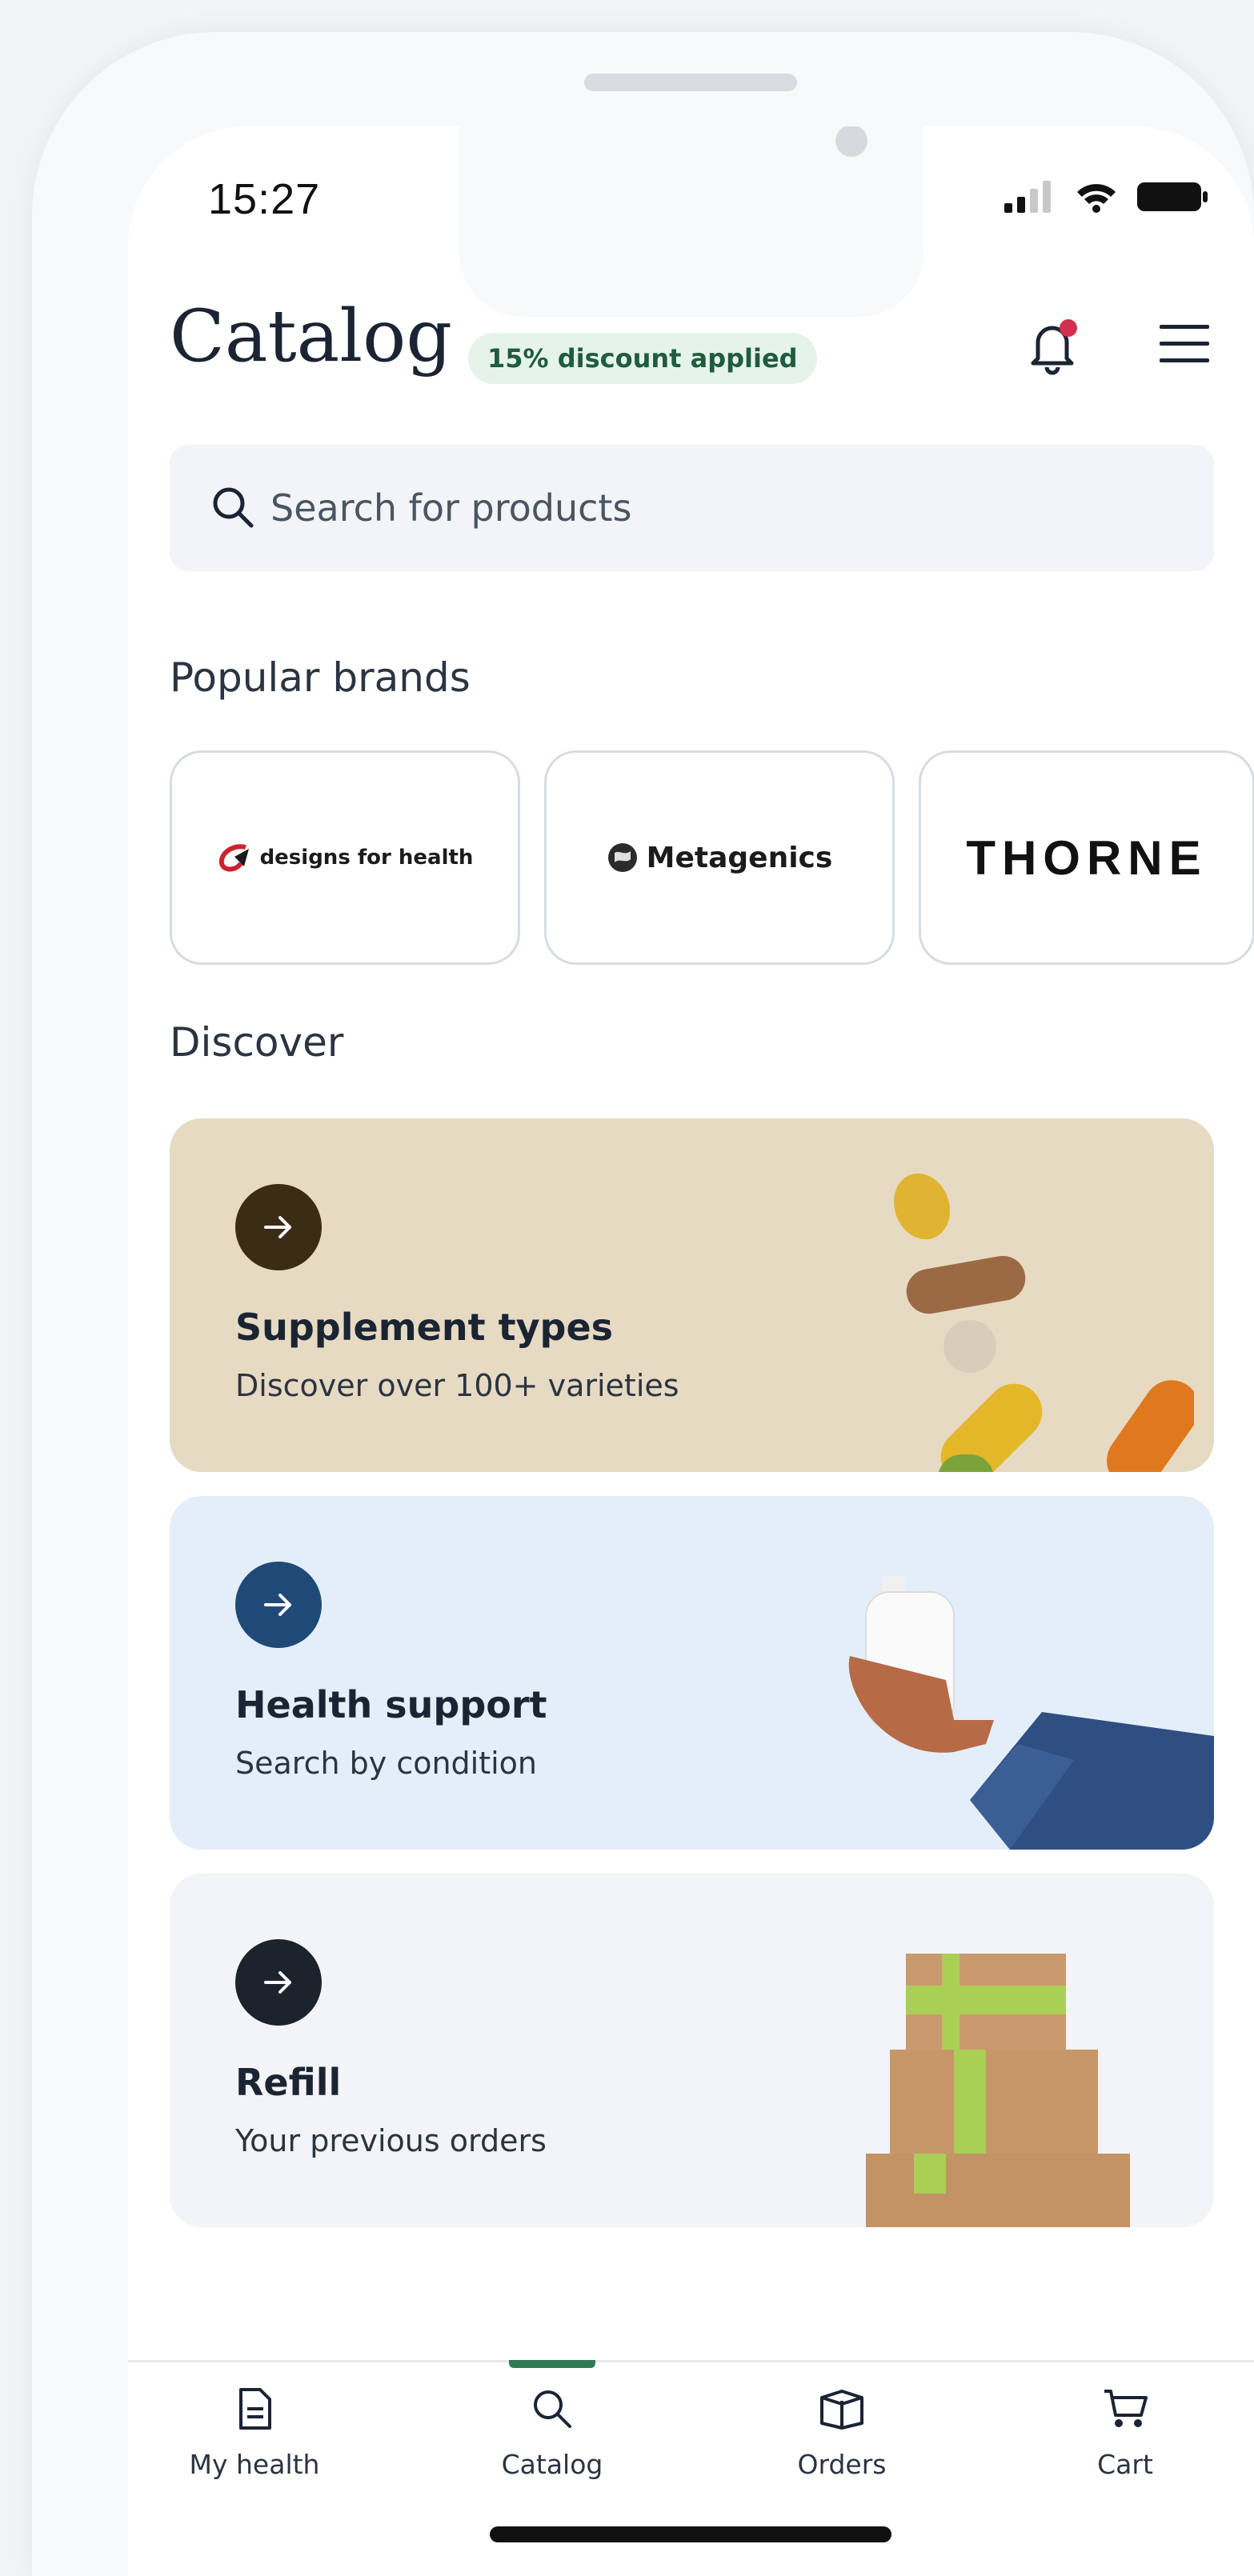  What do you see at coordinates (254, 2433) in the screenshot?
I see `tab-my-health: My health` at bounding box center [254, 2433].